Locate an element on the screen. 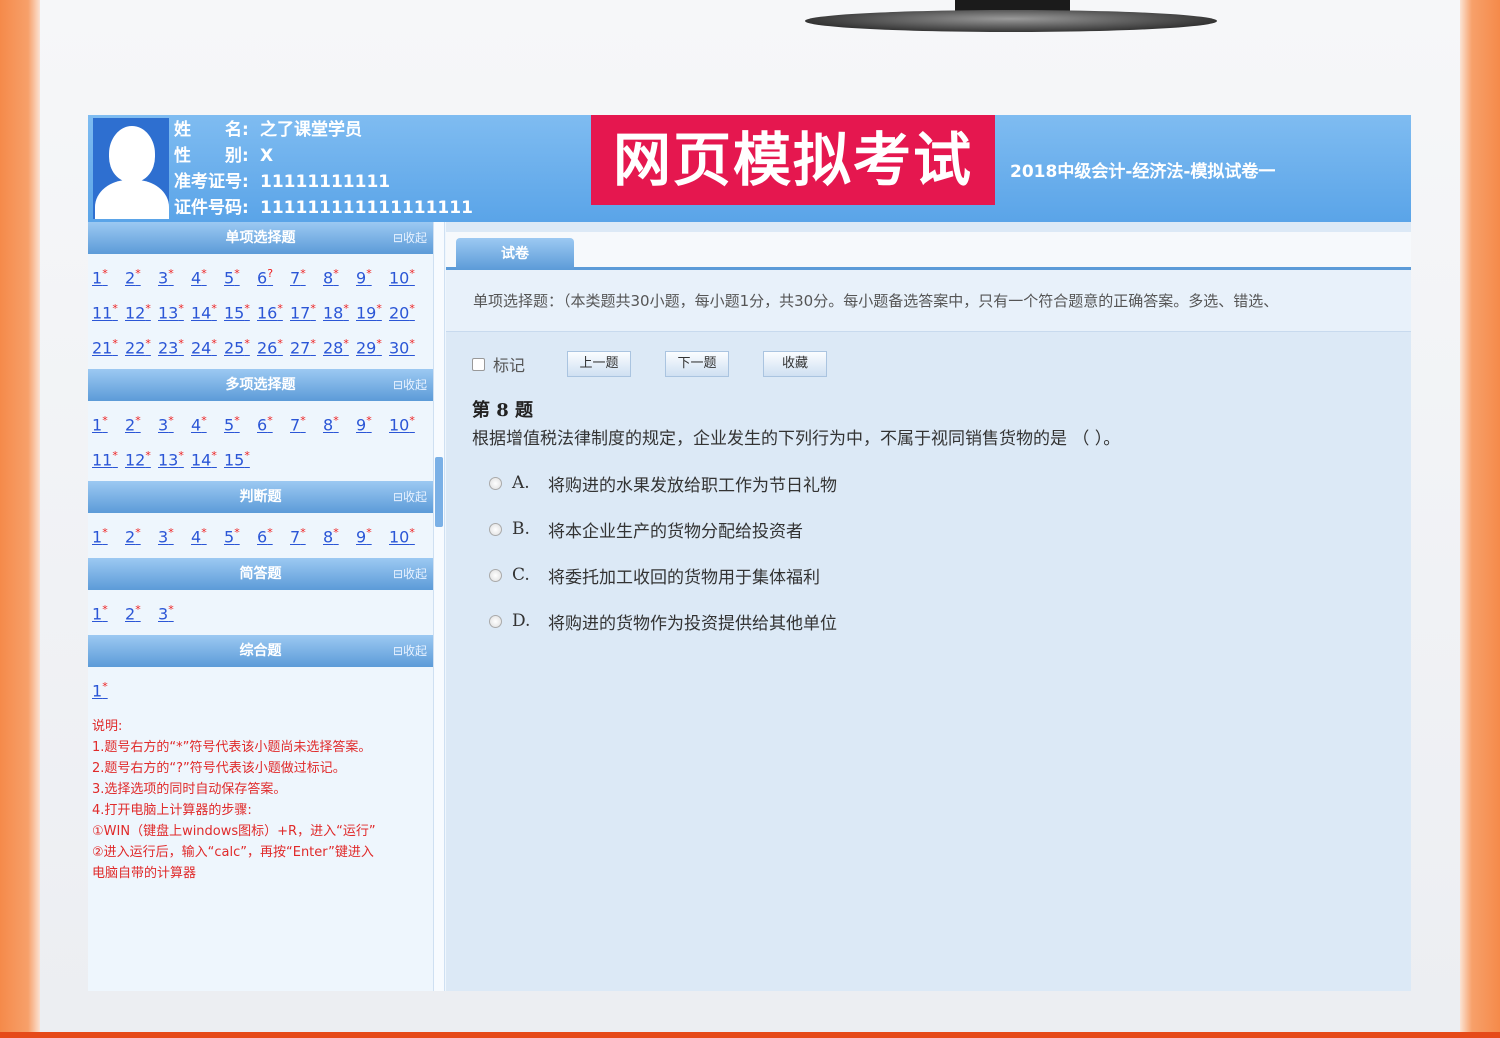  option-a-radio is located at coordinates (495, 483).